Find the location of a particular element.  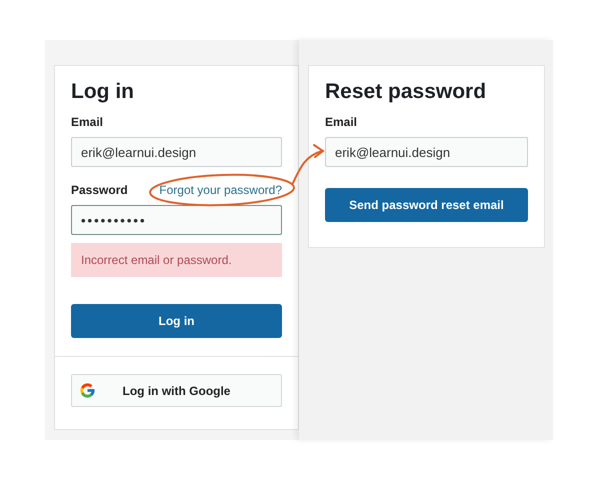

google-login-button: Log in with Google is located at coordinates (176, 390).